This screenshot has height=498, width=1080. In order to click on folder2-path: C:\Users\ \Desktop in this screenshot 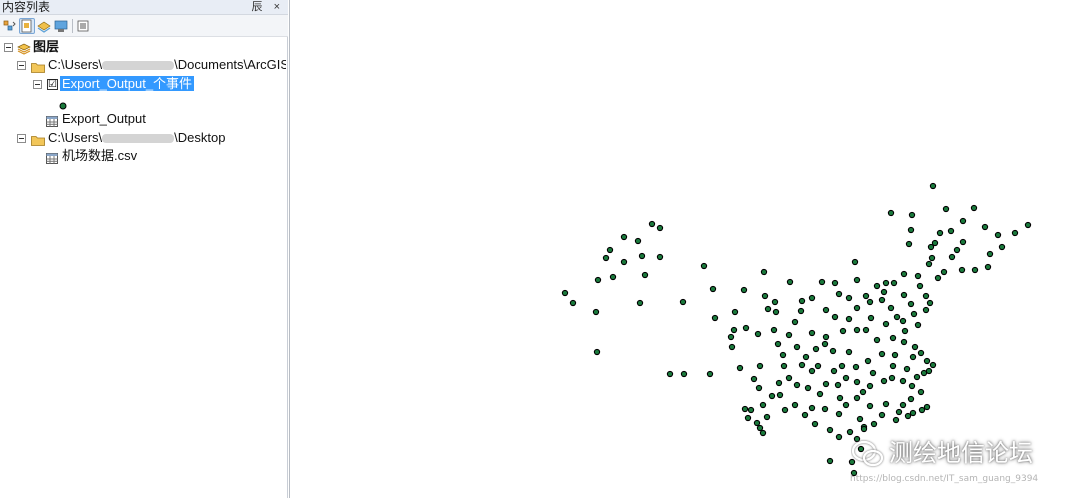, I will do `click(136, 138)`.